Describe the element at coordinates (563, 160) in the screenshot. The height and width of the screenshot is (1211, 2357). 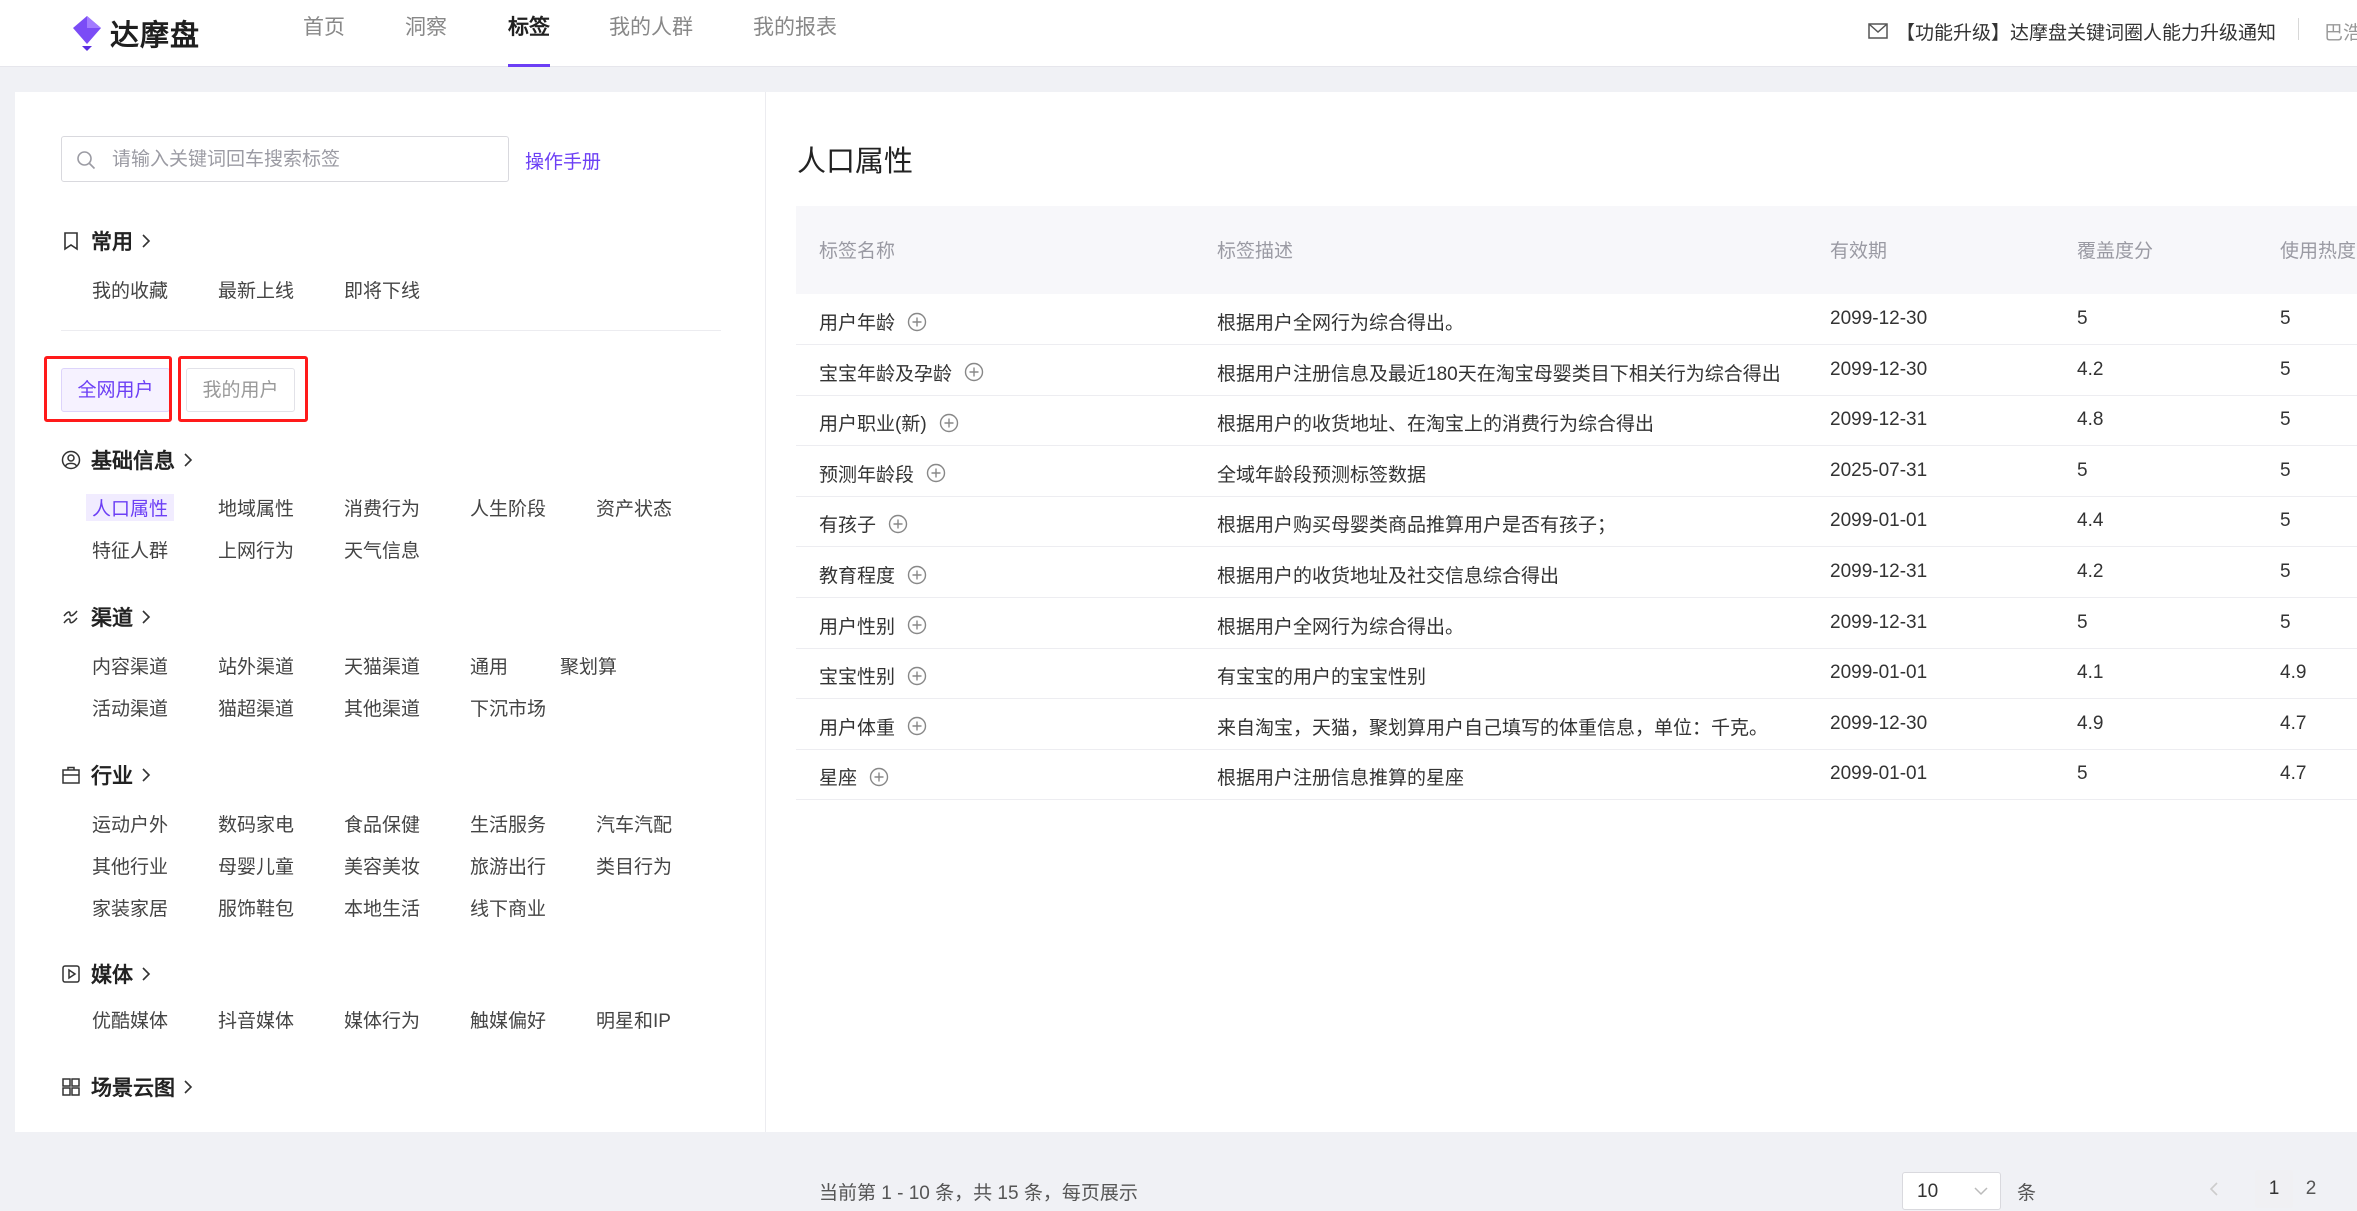
I see `manual-link: 操作手册` at that location.